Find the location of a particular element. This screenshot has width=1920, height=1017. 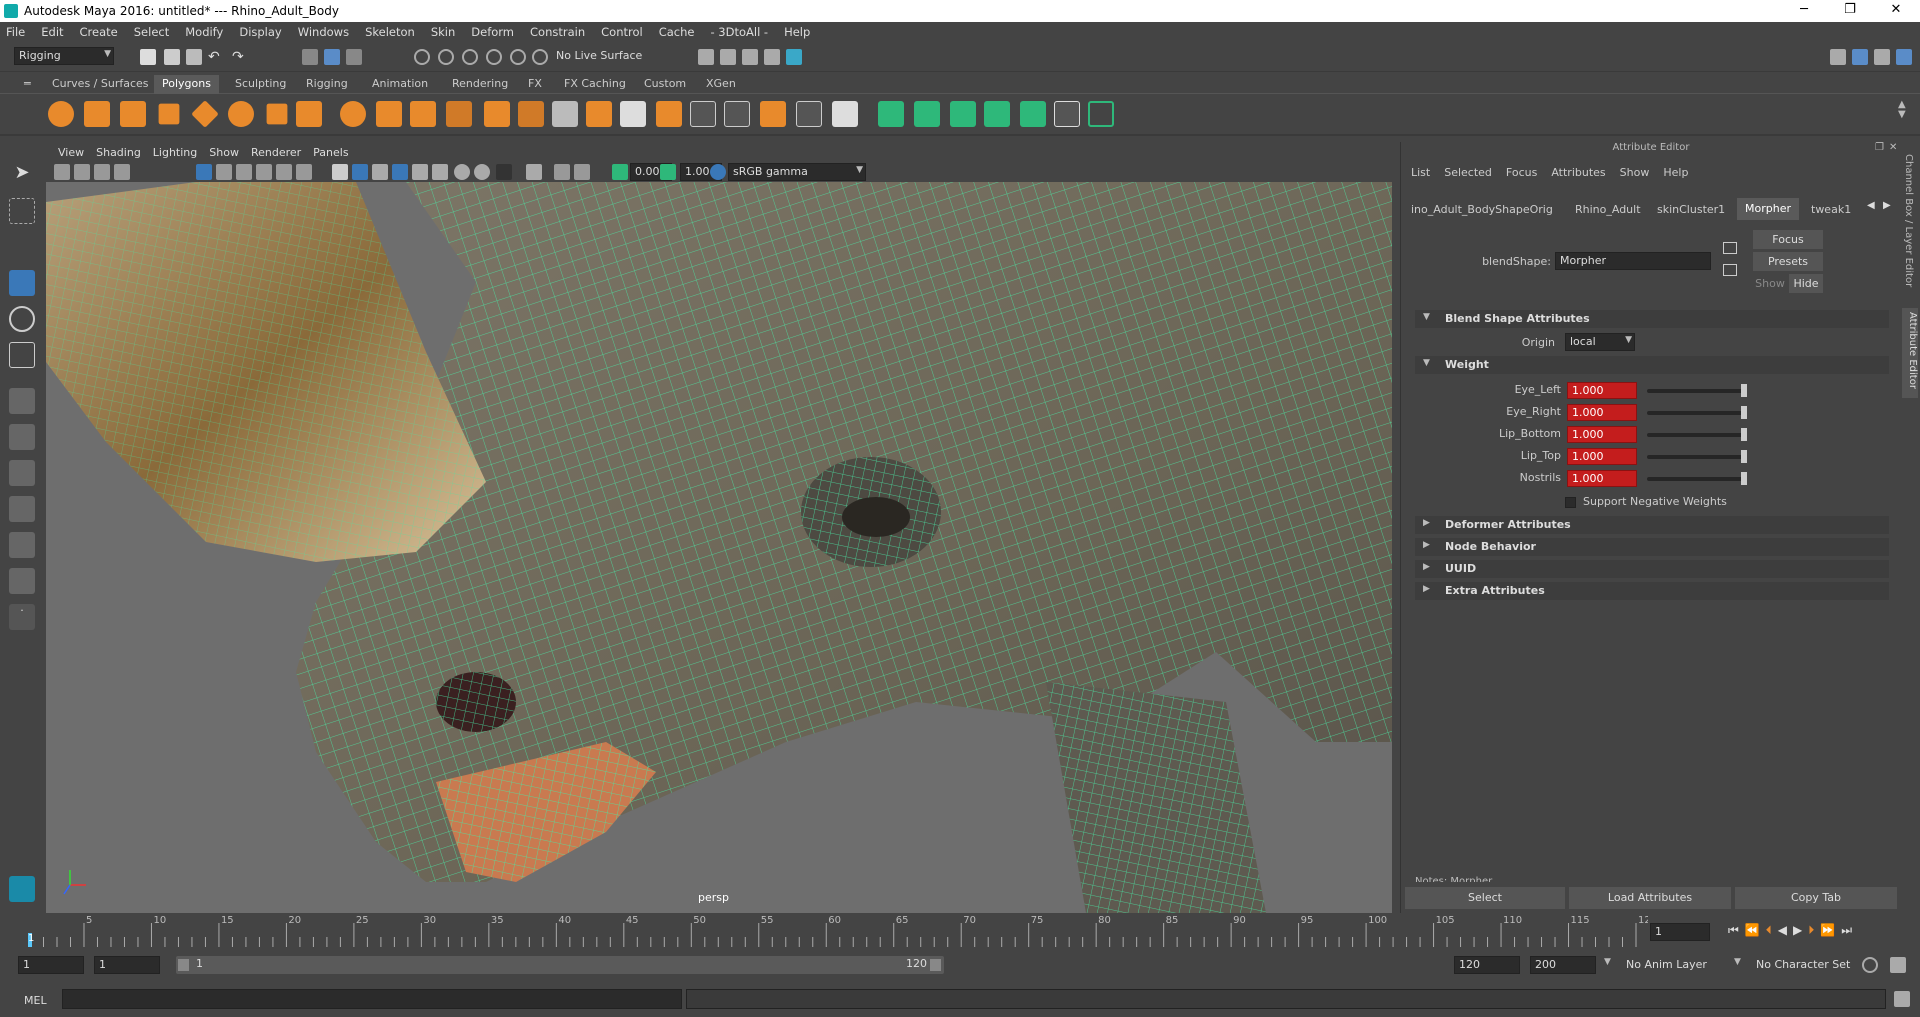

step-forward-icon: ⏩ is located at coordinates (1830, 930).